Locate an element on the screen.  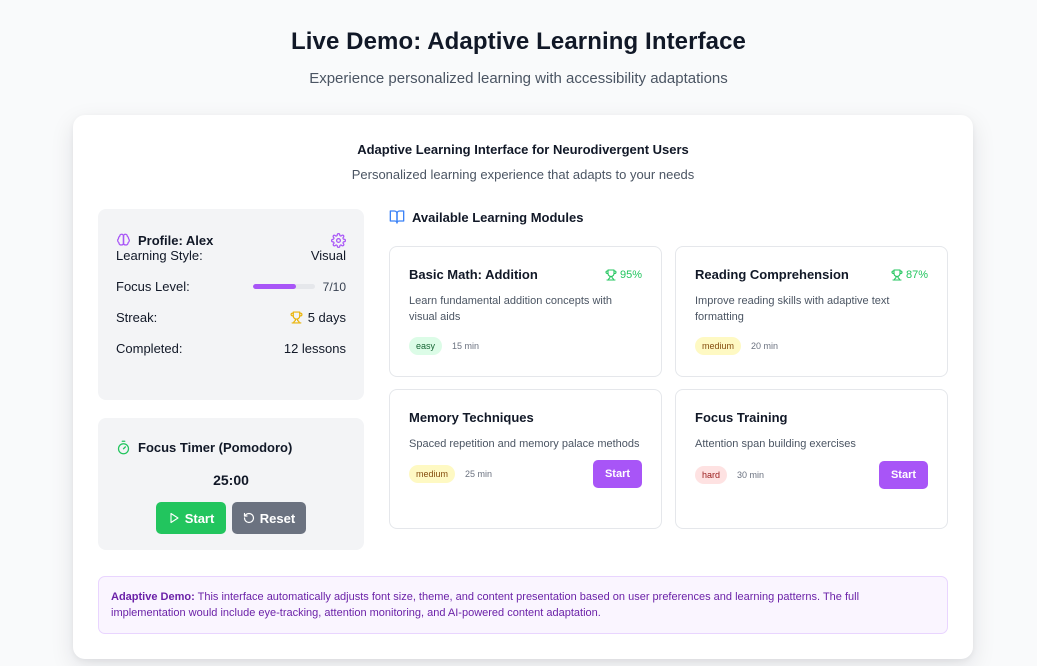
notice-label: Adaptive Demo: is located at coordinates (153, 597).